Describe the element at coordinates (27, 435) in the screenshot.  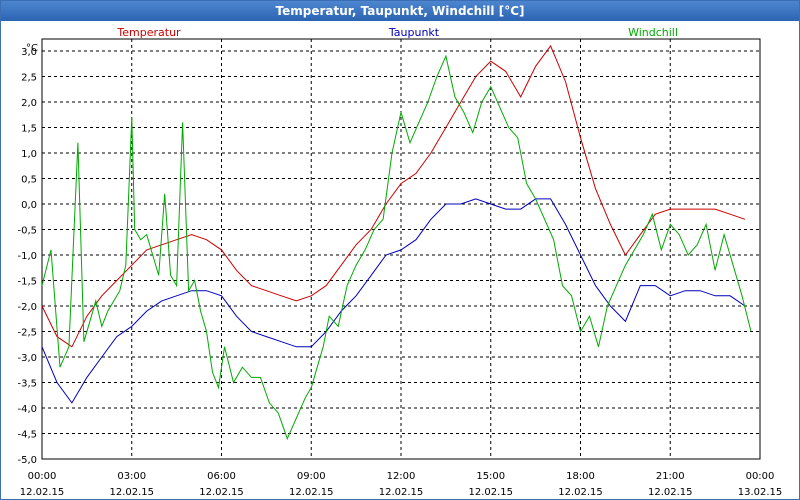
I see `y-tick-label: -4,5` at that location.